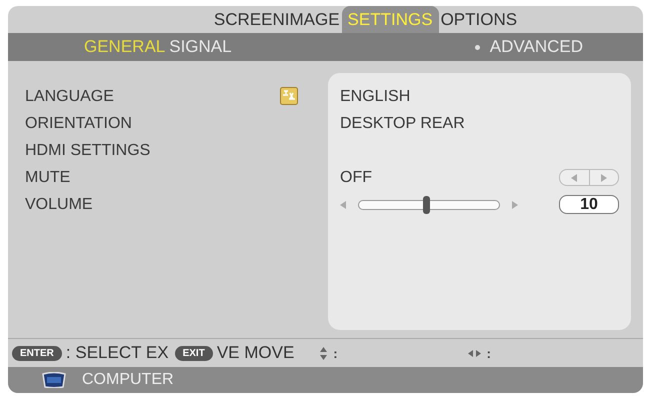  I want to click on key-badge: ENTER, so click(37, 353).